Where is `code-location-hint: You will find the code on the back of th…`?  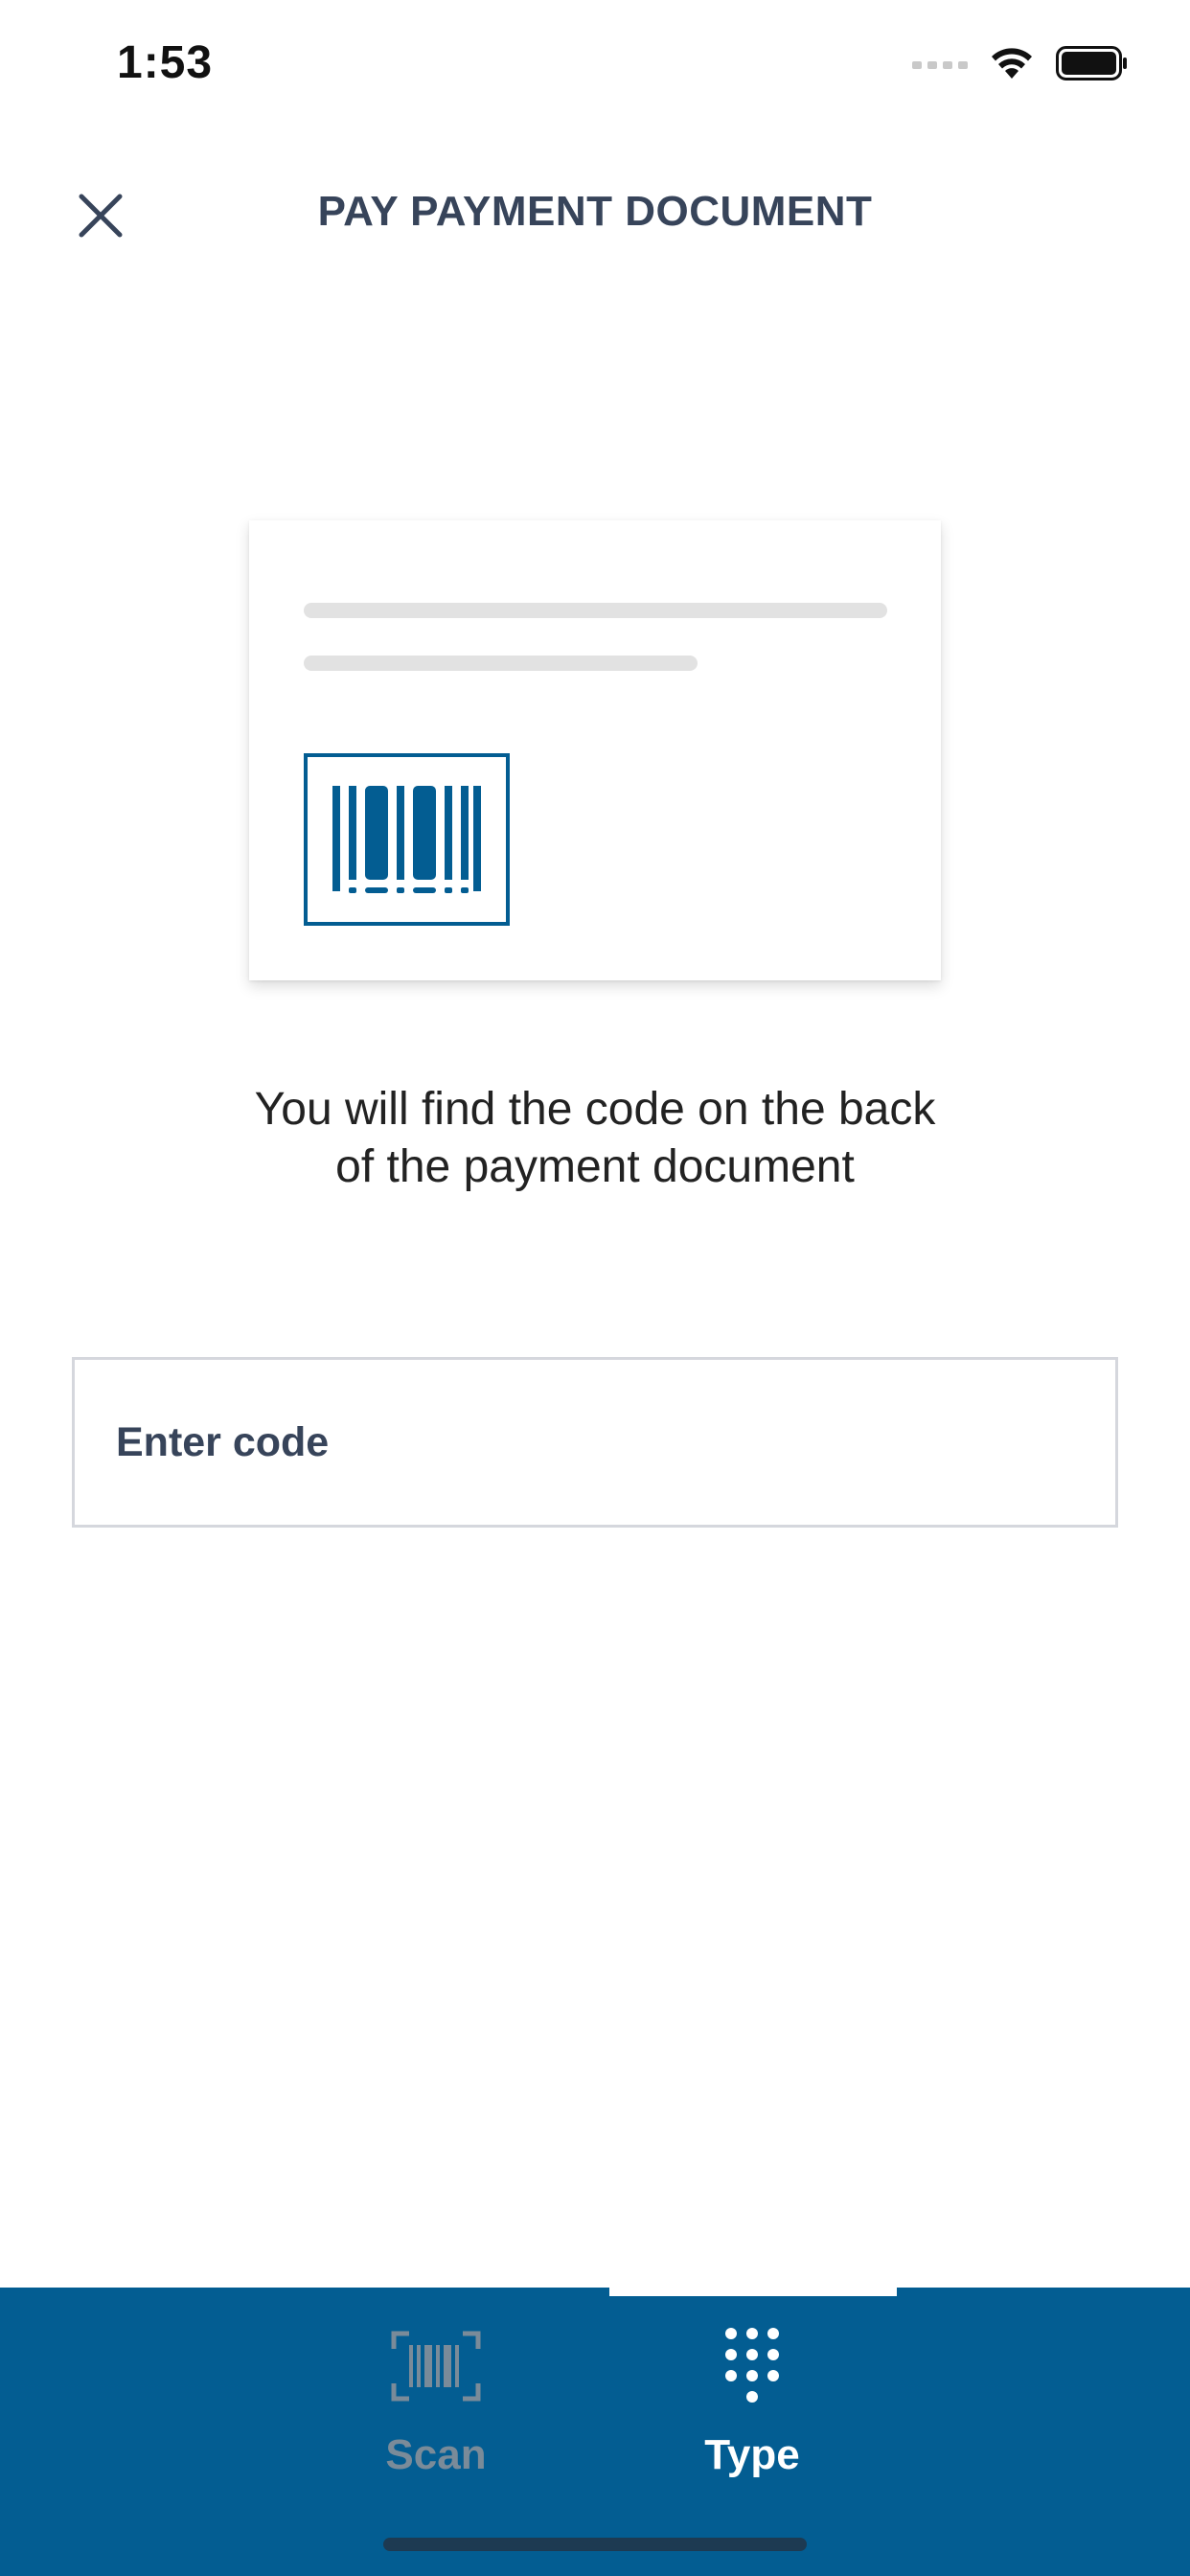
code-location-hint: You will find the code on the back of th… is located at coordinates (595, 1138).